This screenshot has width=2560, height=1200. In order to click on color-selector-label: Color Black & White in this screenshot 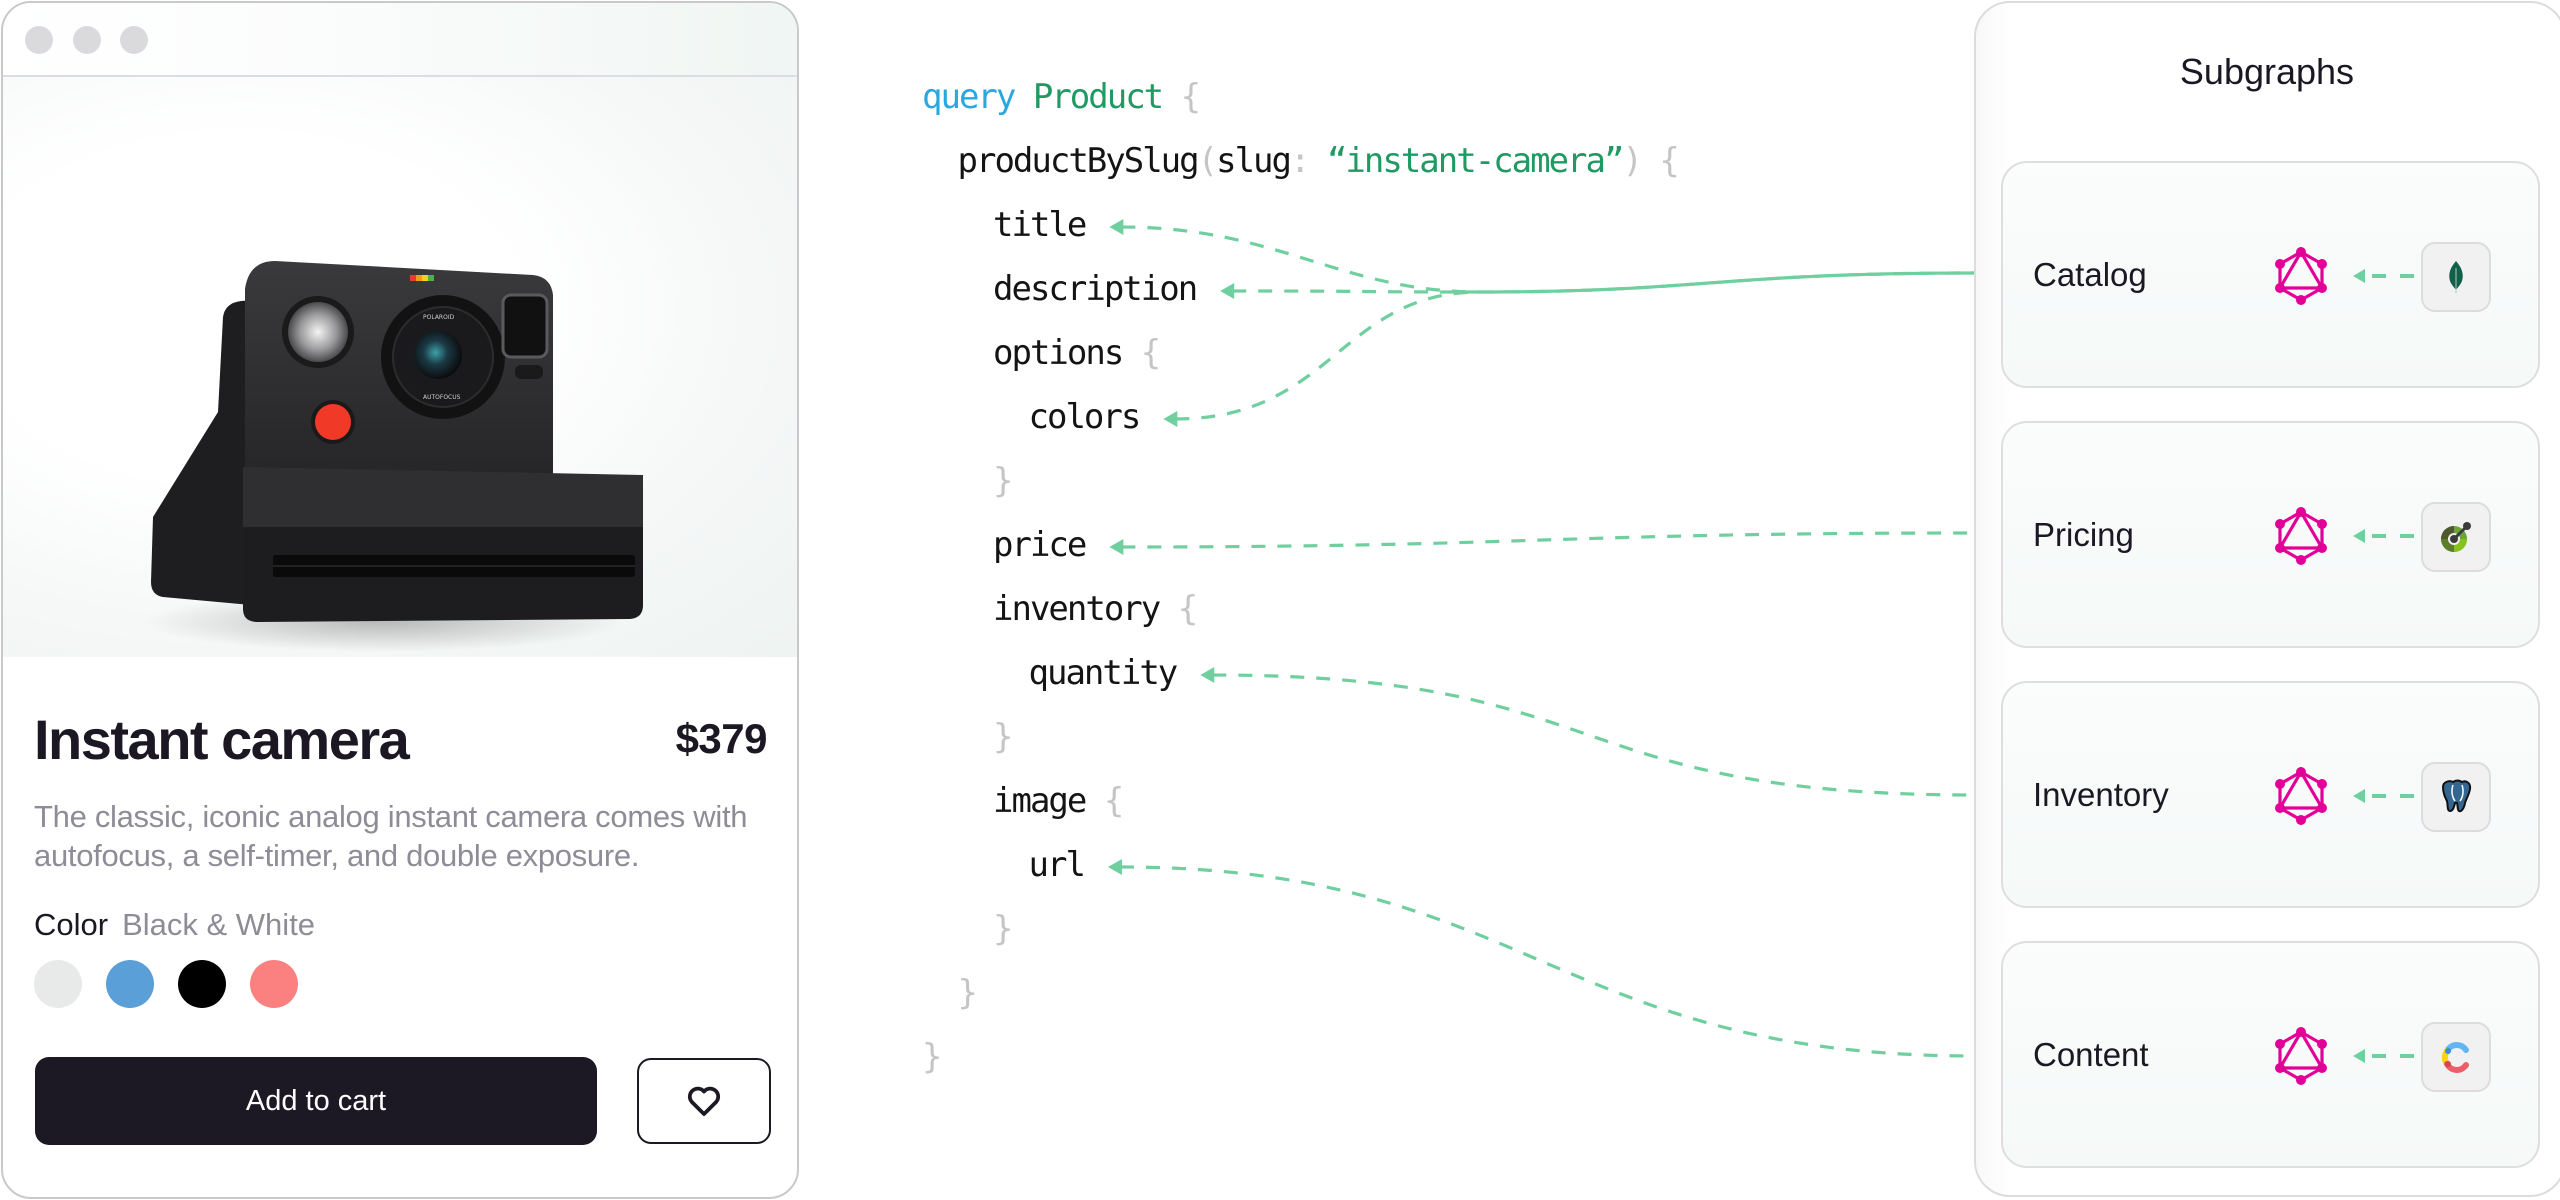, I will do `click(174, 925)`.